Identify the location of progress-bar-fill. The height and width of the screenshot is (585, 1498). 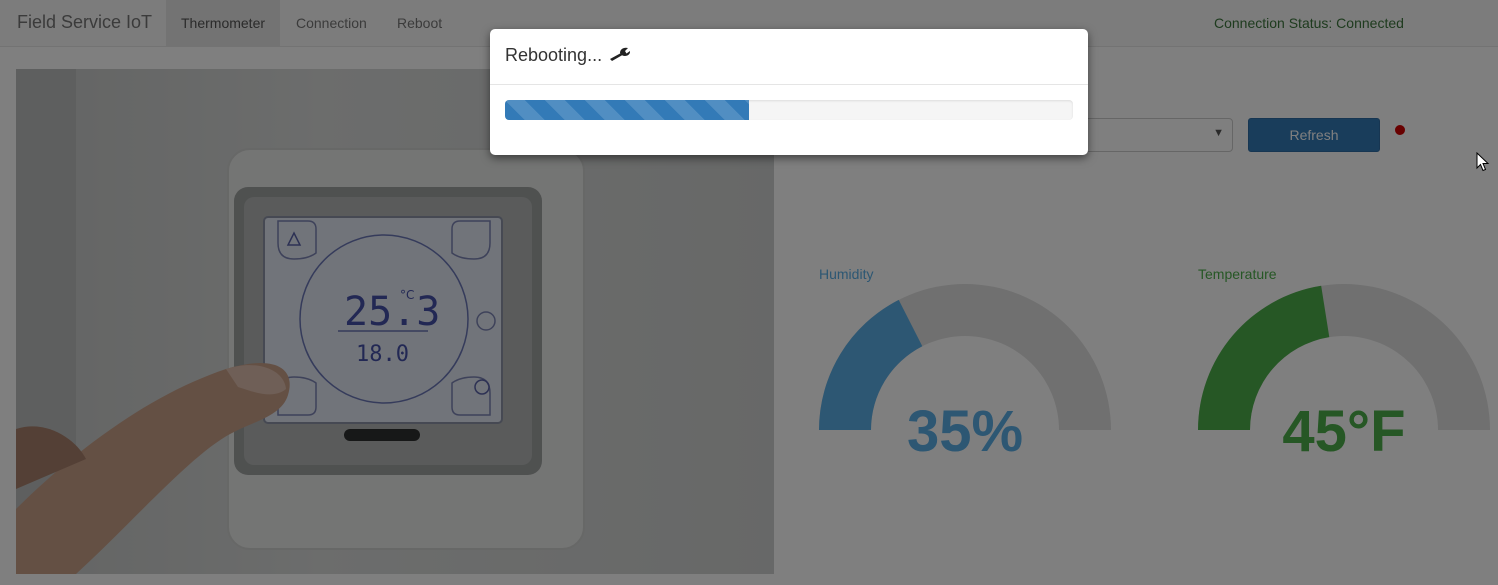
(627, 110).